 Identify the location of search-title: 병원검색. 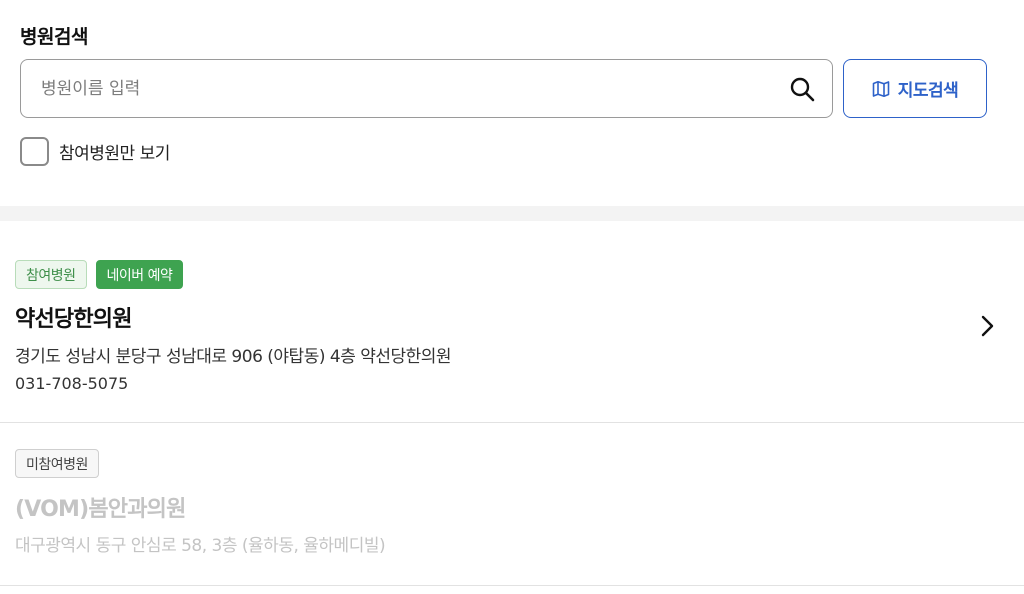
(54, 37).